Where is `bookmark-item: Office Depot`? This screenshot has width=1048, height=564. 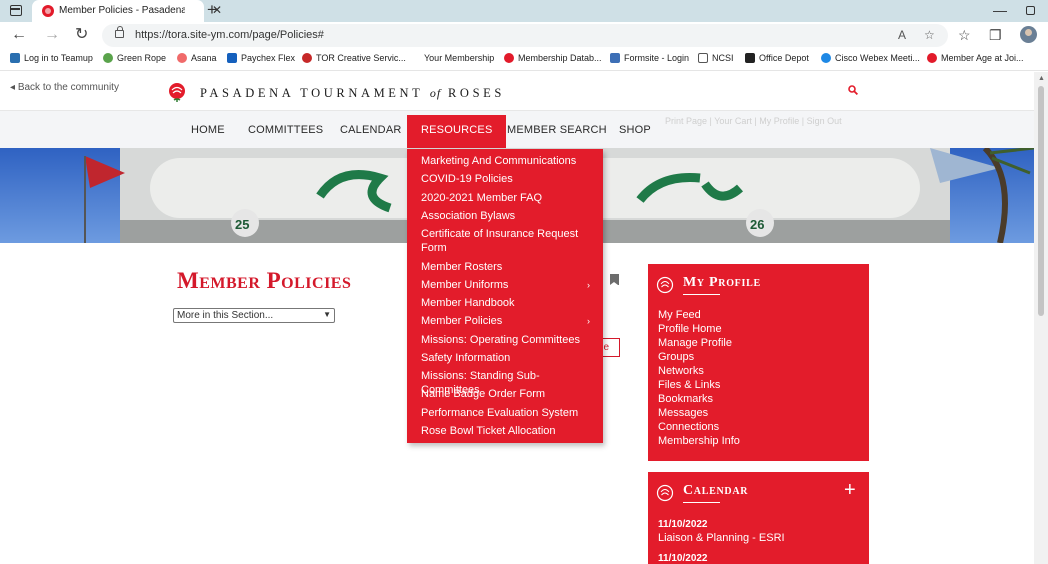
bookmark-item: Office Depot is located at coordinates (777, 58).